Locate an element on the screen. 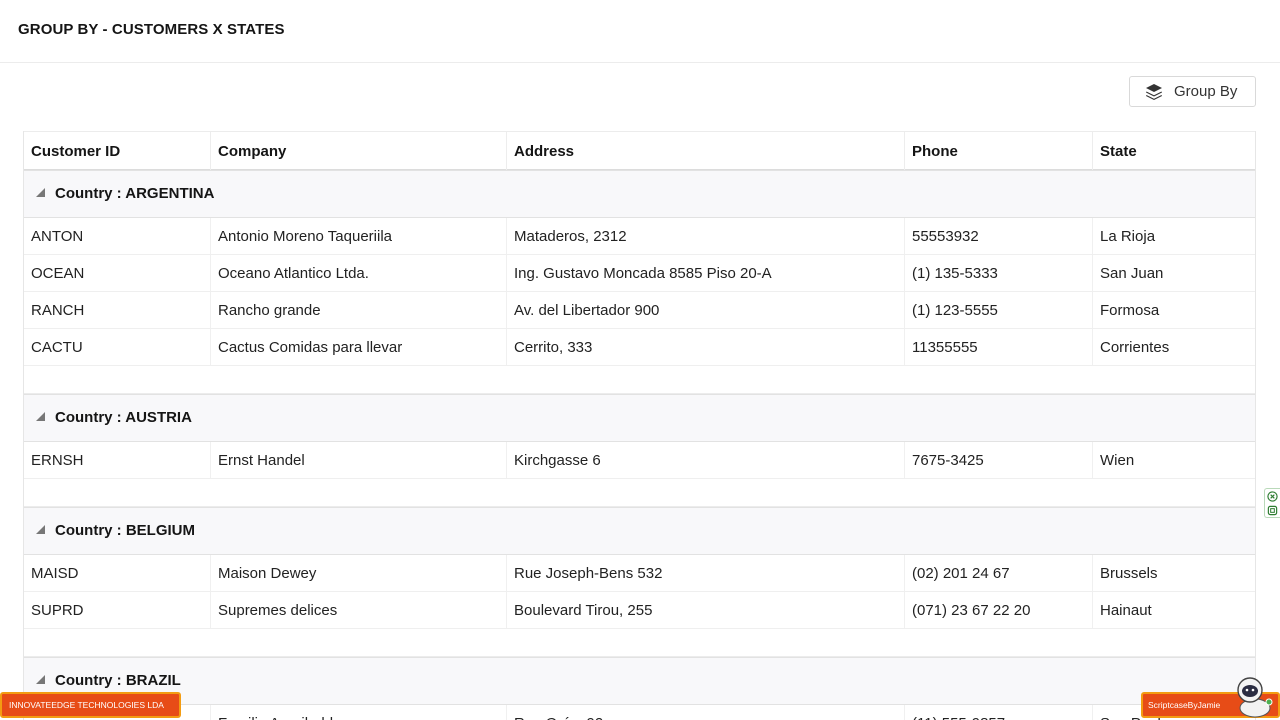 Image resolution: width=1280 pixels, height=720 pixels. cell-address: Boulevard Tirou, 255 is located at coordinates (706, 610).